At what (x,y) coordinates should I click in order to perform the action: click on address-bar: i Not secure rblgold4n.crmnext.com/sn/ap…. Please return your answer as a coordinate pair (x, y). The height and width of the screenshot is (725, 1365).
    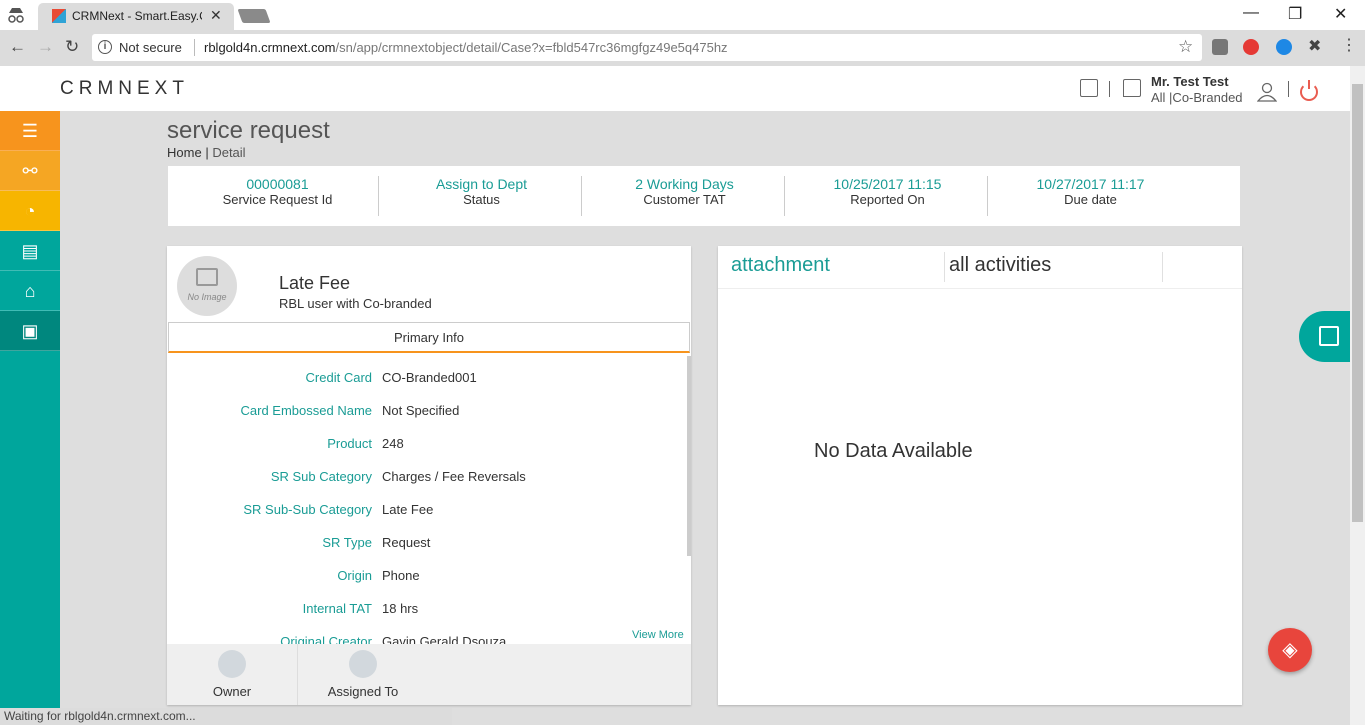
    Looking at the image, I should click on (647, 47).